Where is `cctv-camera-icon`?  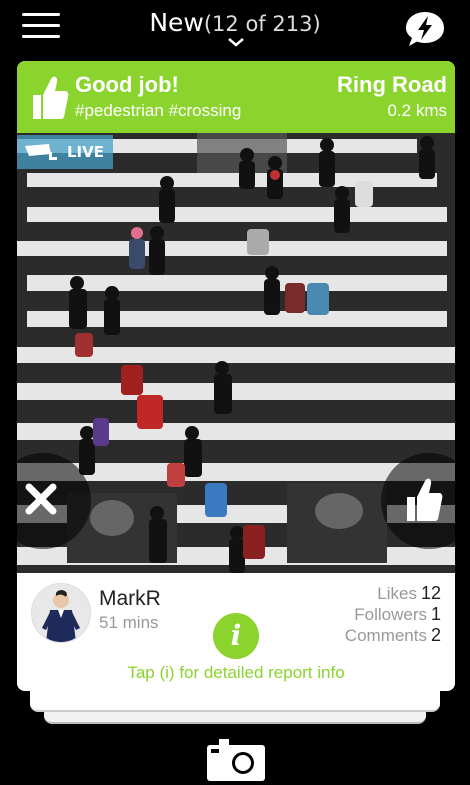 cctv-camera-icon is located at coordinates (41, 152).